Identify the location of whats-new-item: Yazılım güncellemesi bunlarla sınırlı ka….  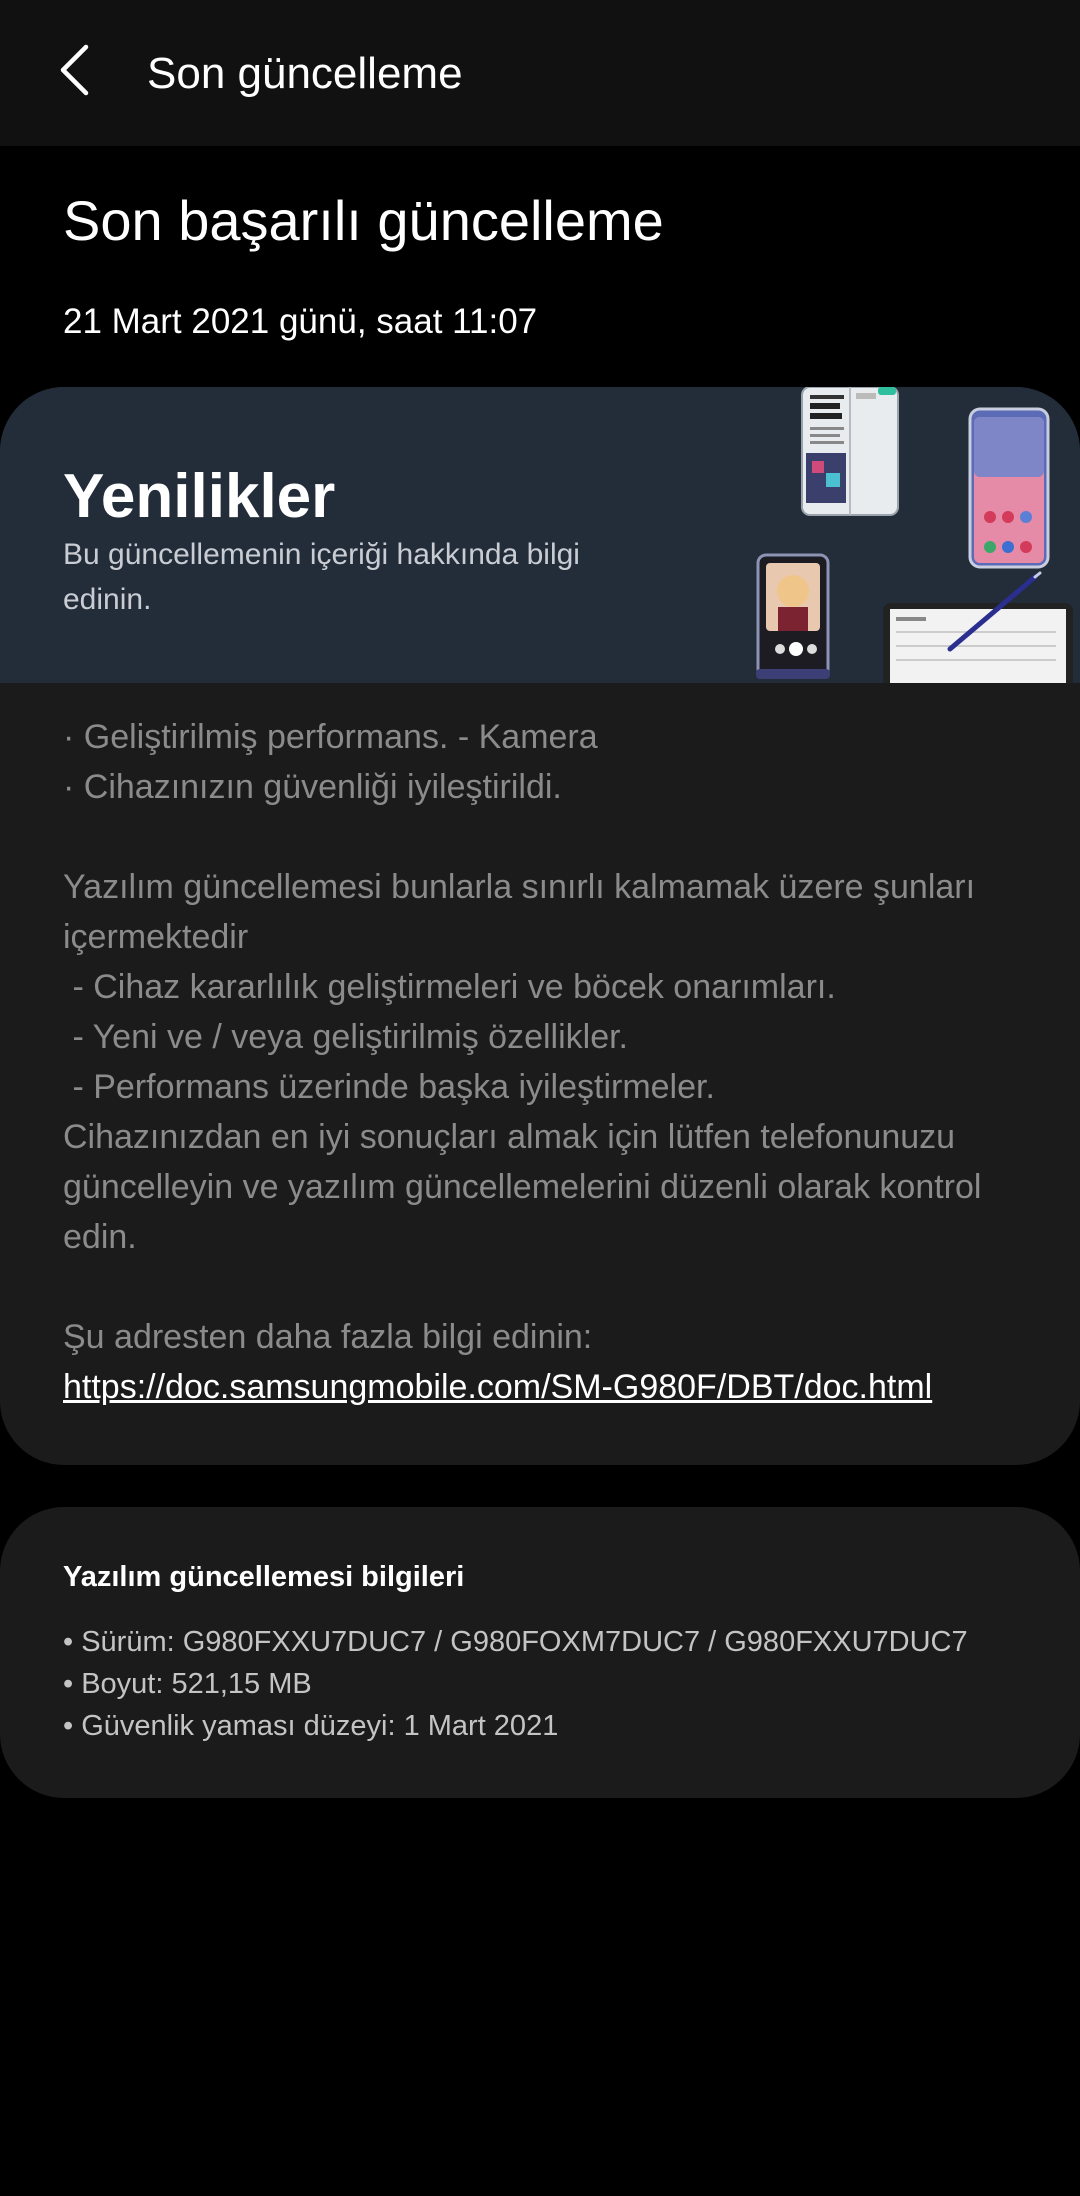
(524, 912).